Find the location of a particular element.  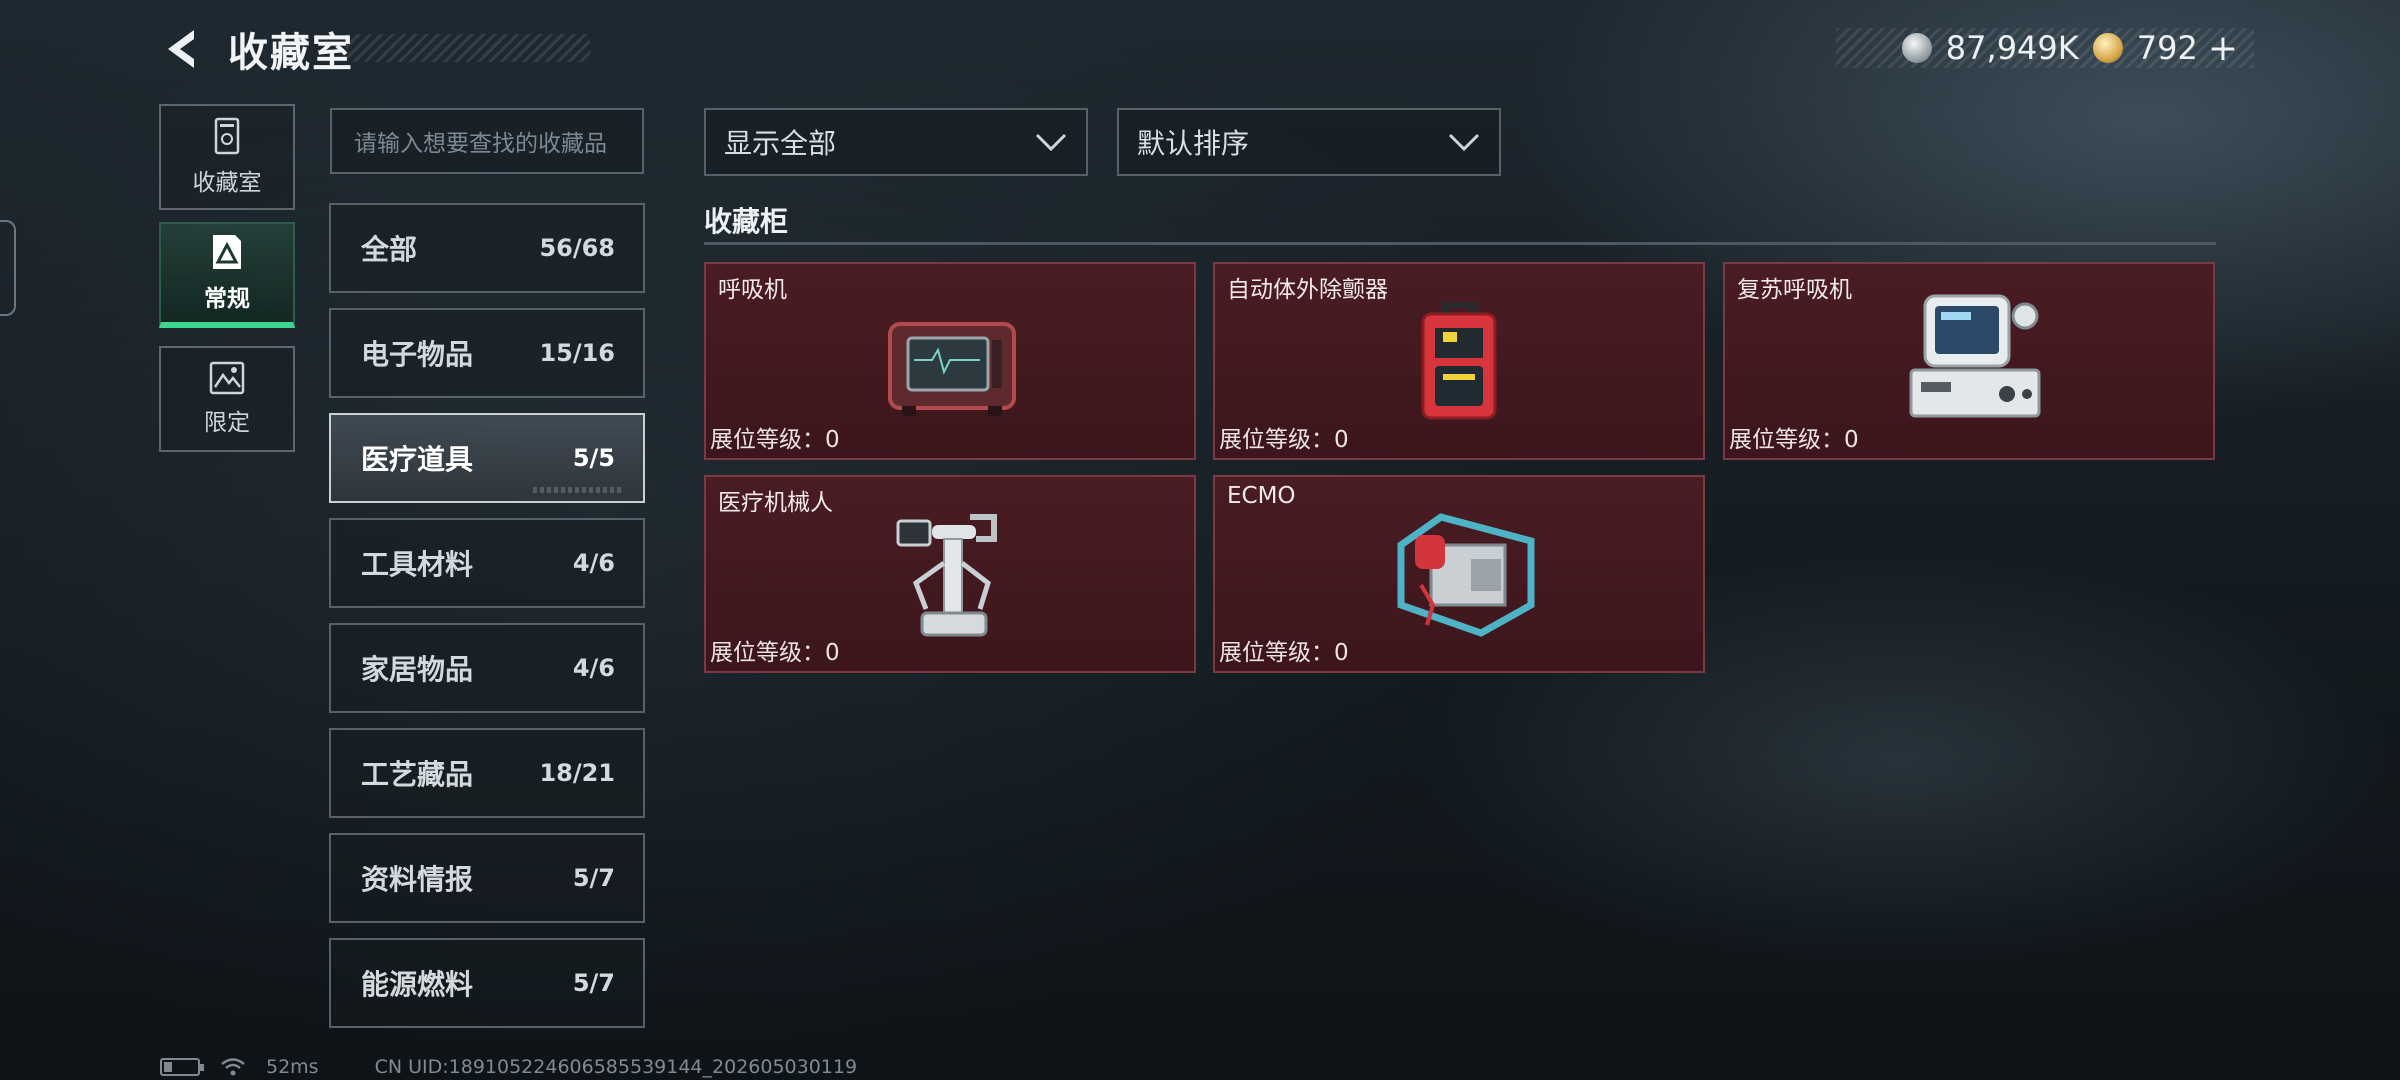

category-count: 15/16 is located at coordinates (577, 353).